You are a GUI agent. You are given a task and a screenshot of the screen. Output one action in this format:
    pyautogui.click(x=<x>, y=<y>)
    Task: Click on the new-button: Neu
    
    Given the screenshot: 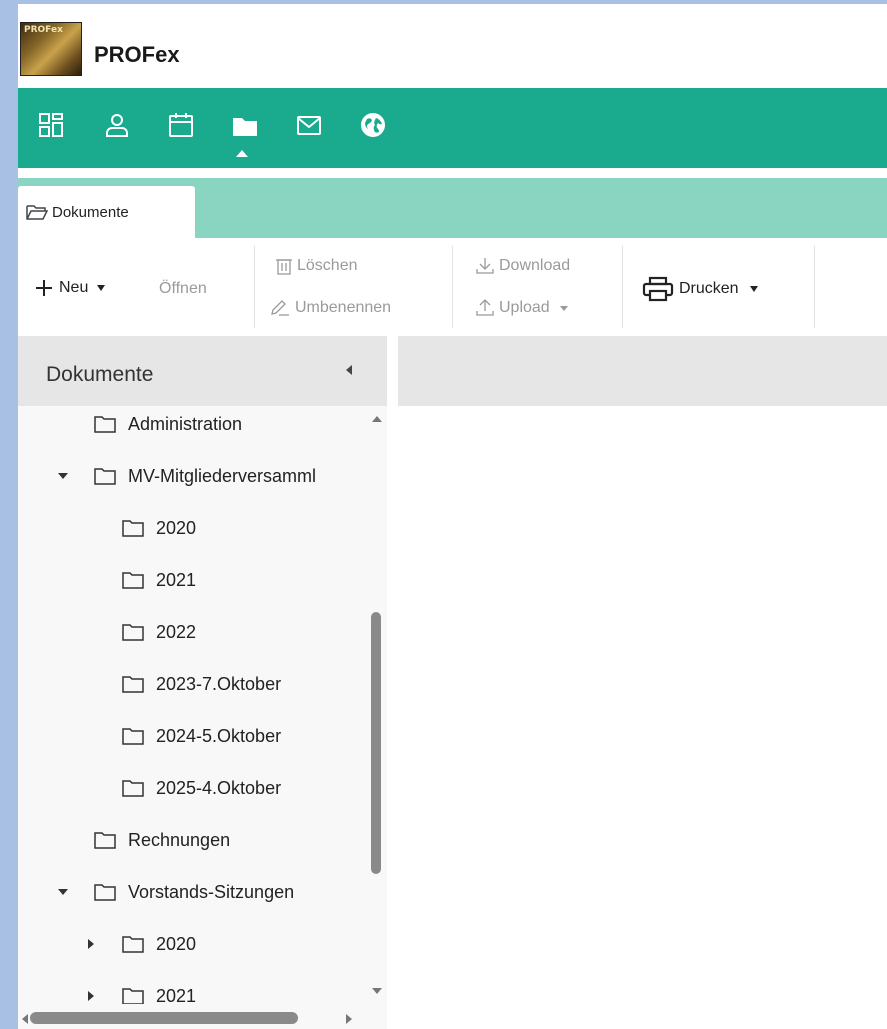 What is the action you would take?
    pyautogui.click(x=70, y=288)
    